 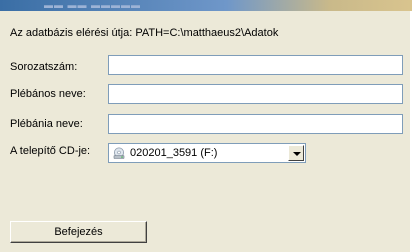 What do you see at coordinates (206, 5) in the screenshot?
I see `window-titlebar-strip: ▬▬ ▬▬ ▬▬▬▬▬` at bounding box center [206, 5].